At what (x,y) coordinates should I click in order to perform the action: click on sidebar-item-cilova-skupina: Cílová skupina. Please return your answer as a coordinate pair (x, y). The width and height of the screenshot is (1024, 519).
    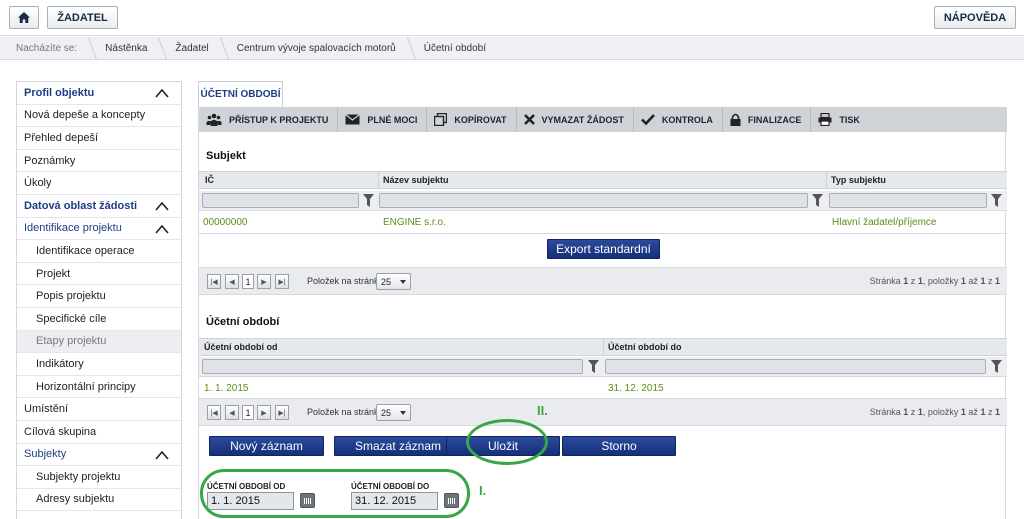
    Looking at the image, I should click on (99, 432).